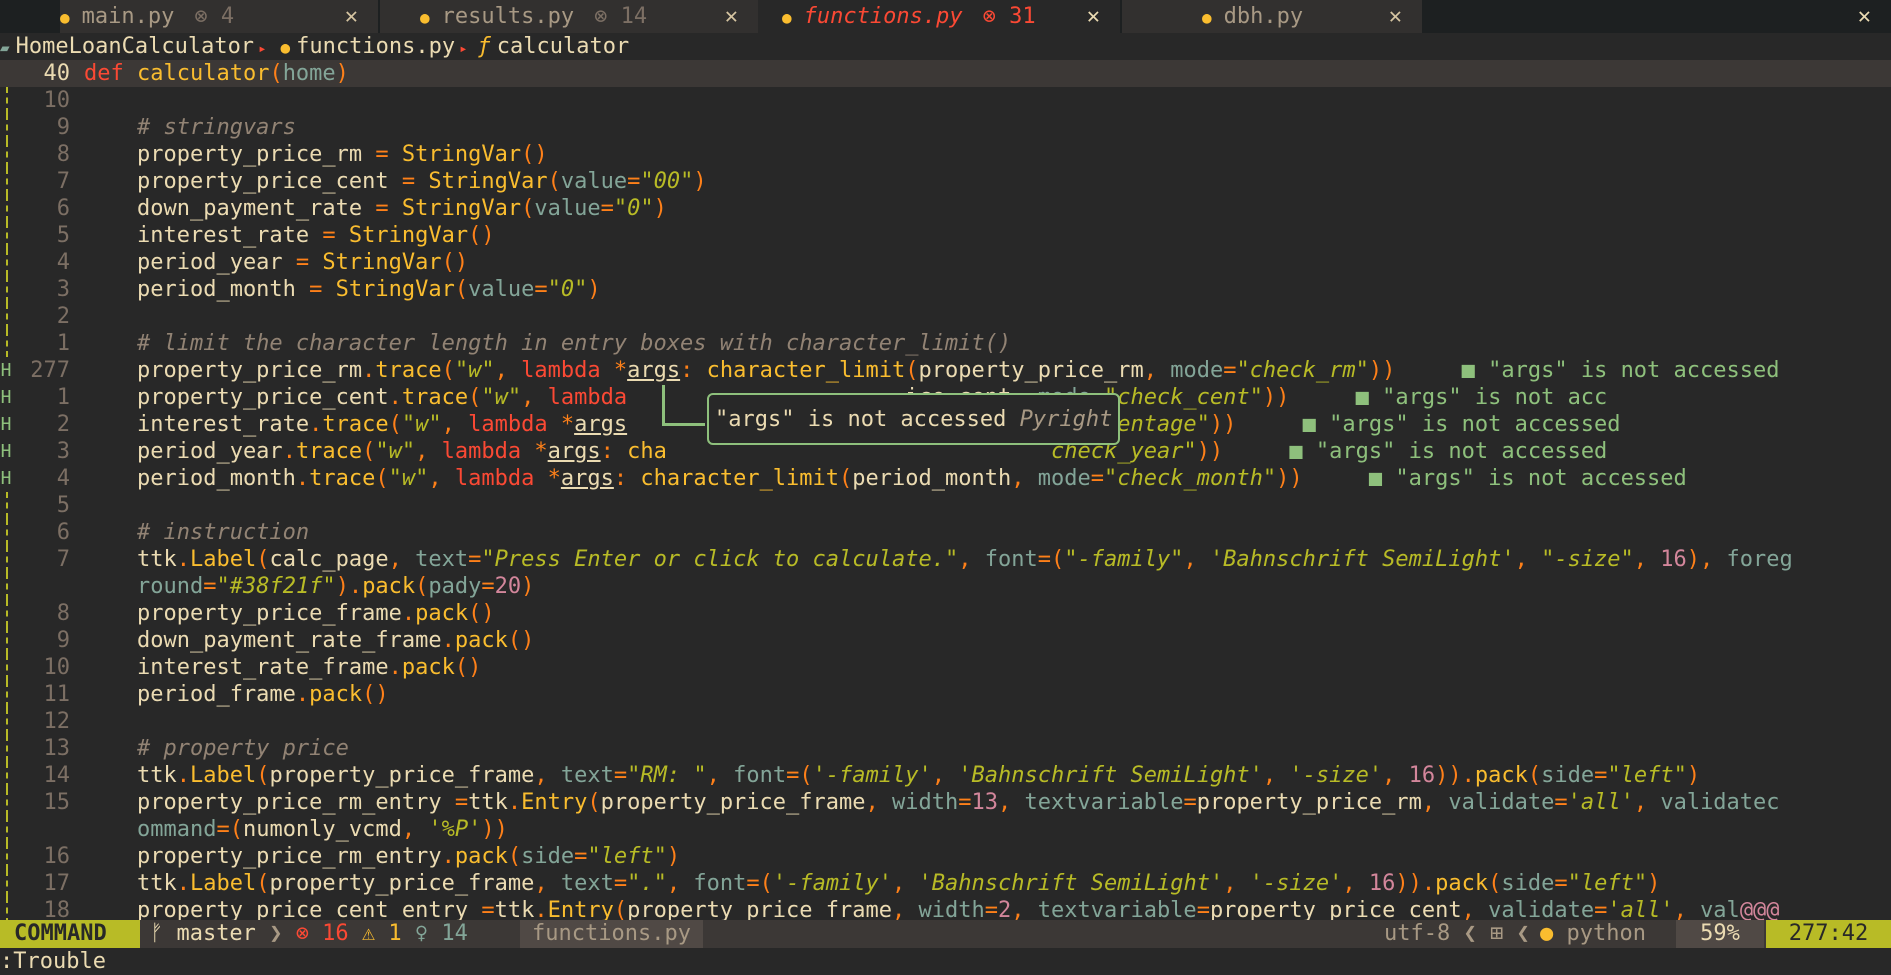 The height and width of the screenshot is (975, 1891). Describe the element at coordinates (216, 748) in the screenshot. I see `line-text: # property price` at that location.